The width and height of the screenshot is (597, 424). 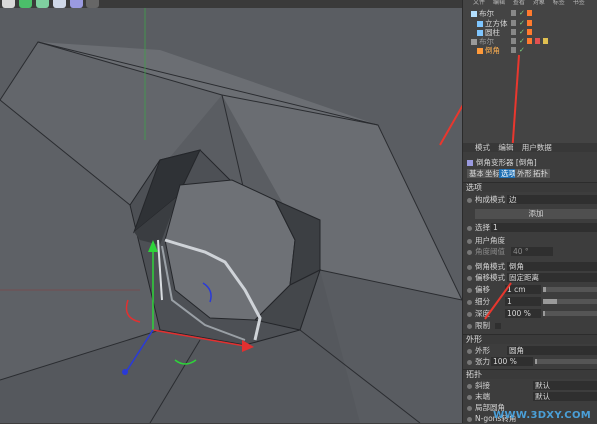 What do you see at coordinates (25, 4) in the screenshot?
I see `spline-tool-icon` at bounding box center [25, 4].